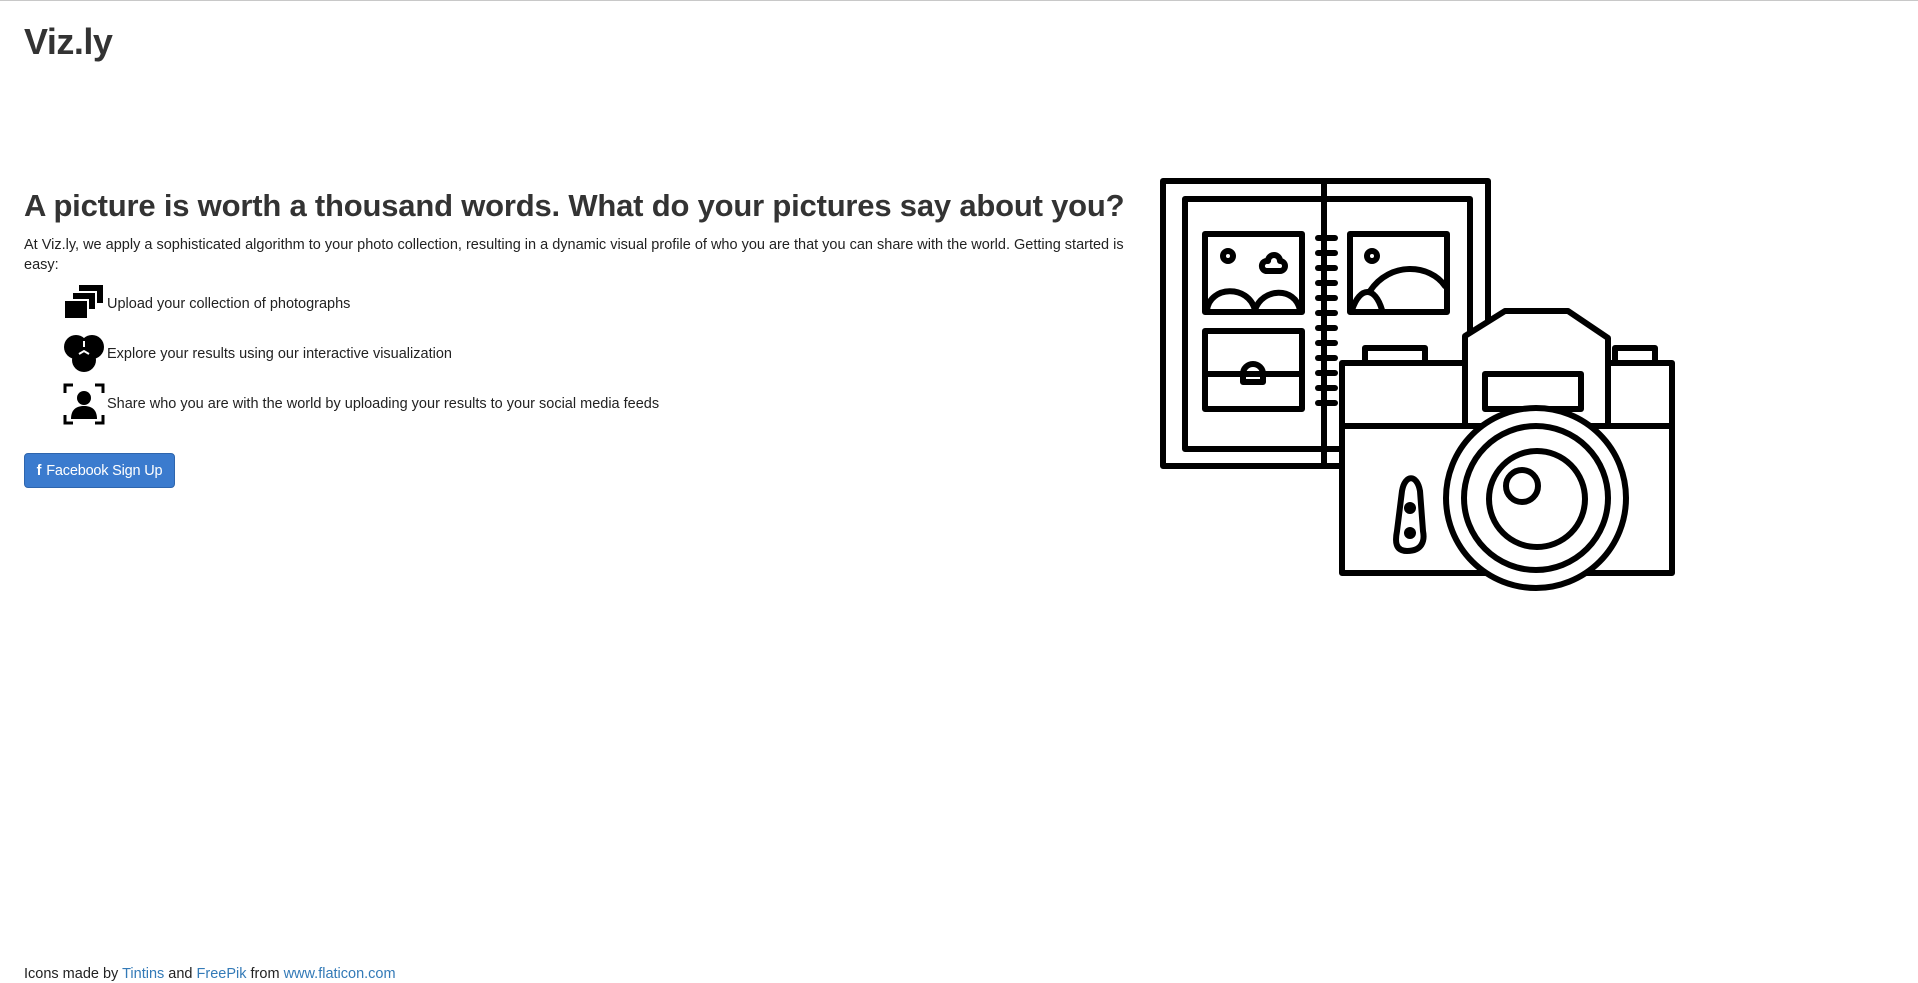  Describe the element at coordinates (340, 974) in the screenshot. I see `flaticon-link: www.flaticon.com` at that location.